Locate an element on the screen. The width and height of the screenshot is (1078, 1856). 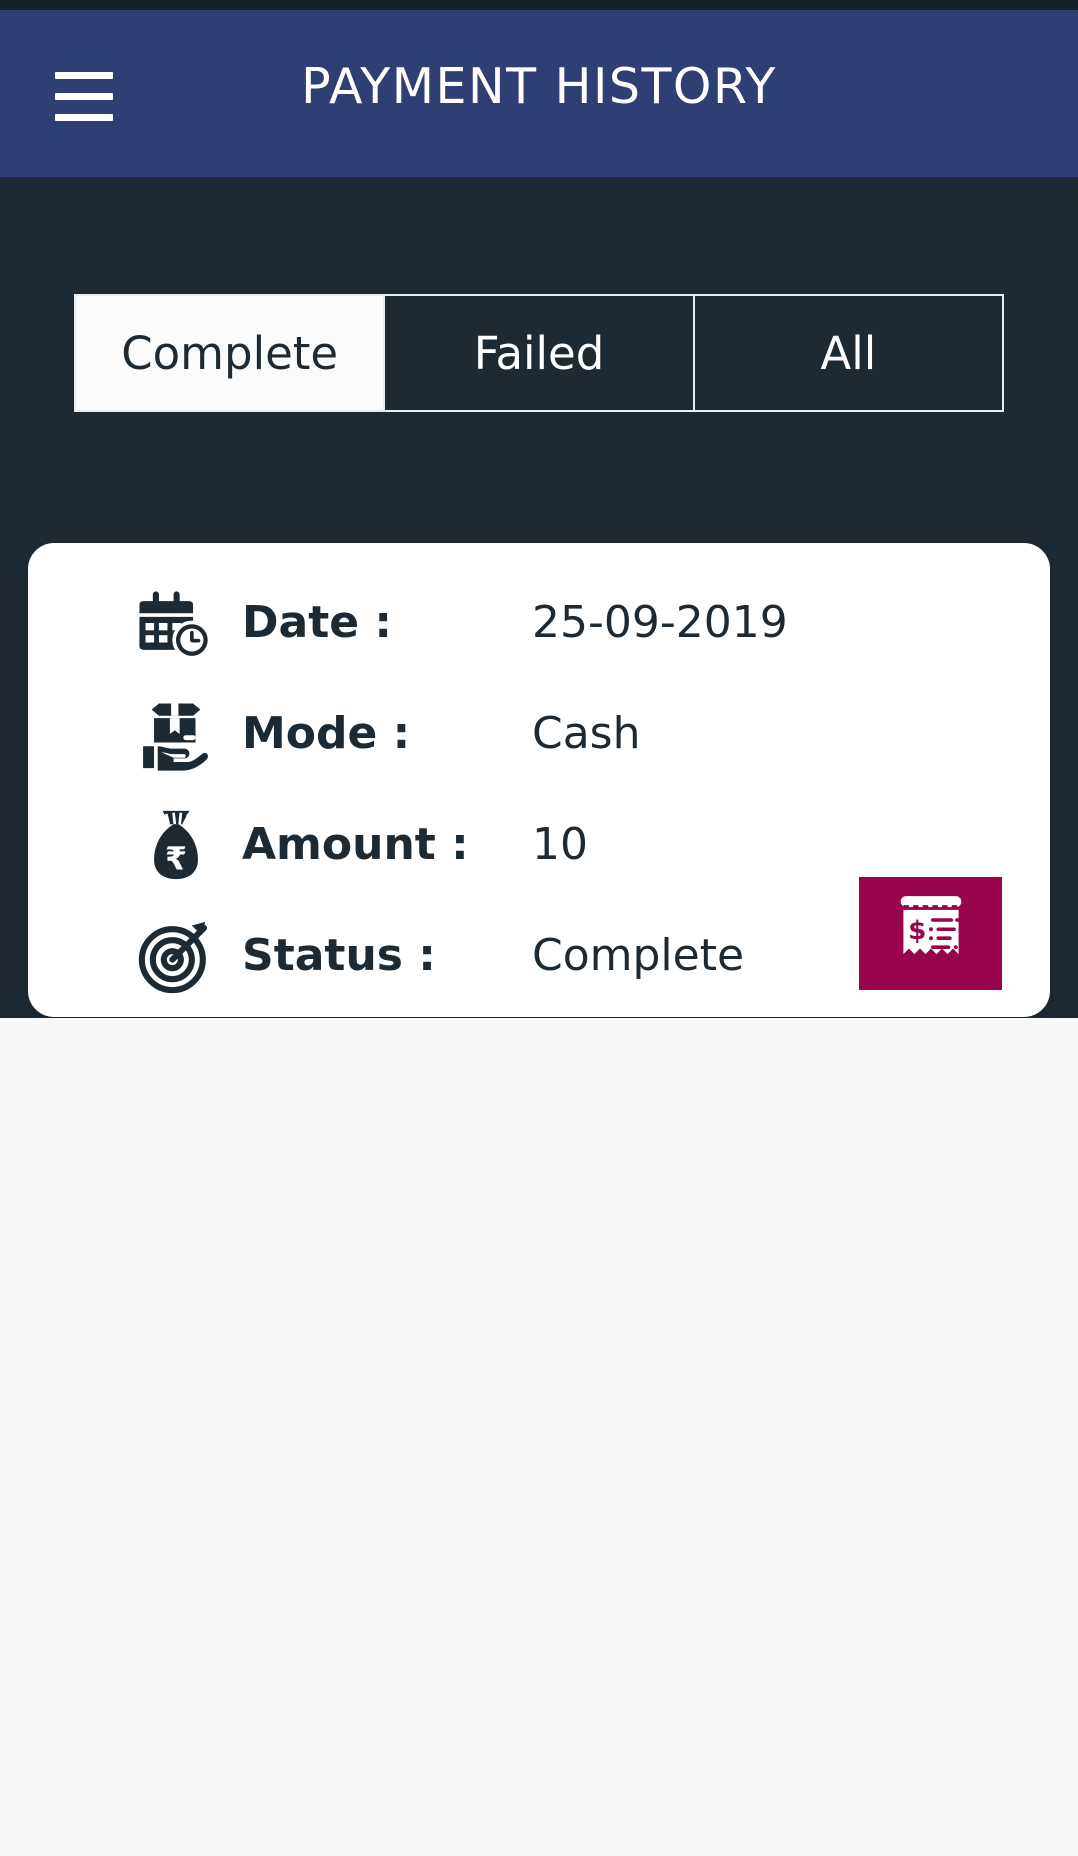
calendar-clock-icon is located at coordinates (176, 623).